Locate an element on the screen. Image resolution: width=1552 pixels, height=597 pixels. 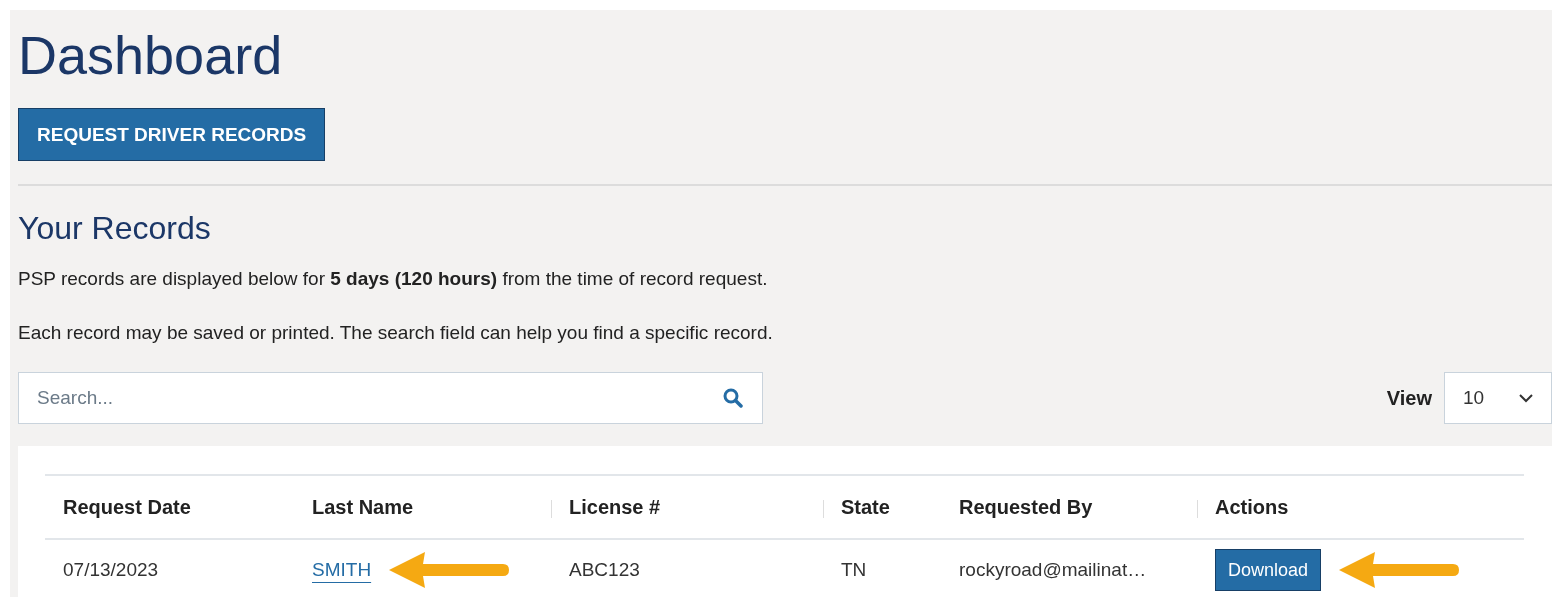
table-cell-text: TN is located at coordinates (854, 570).